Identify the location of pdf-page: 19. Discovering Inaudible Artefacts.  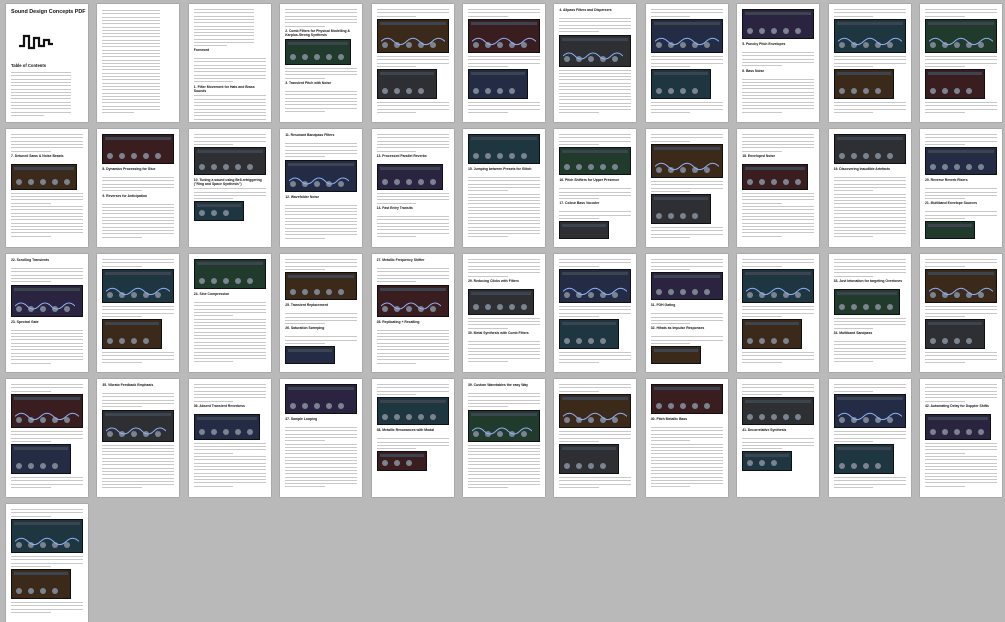
(870, 188).